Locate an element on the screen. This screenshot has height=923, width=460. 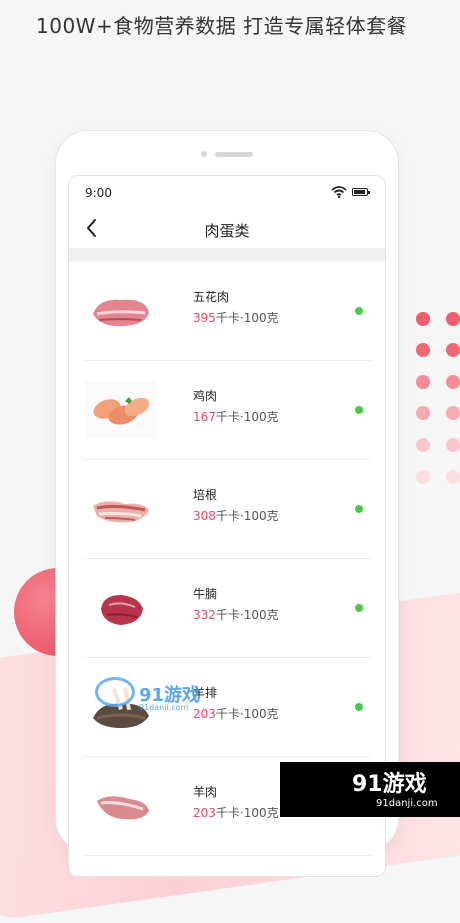
nav-bar: 肉蛋类 is located at coordinates (227, 228).